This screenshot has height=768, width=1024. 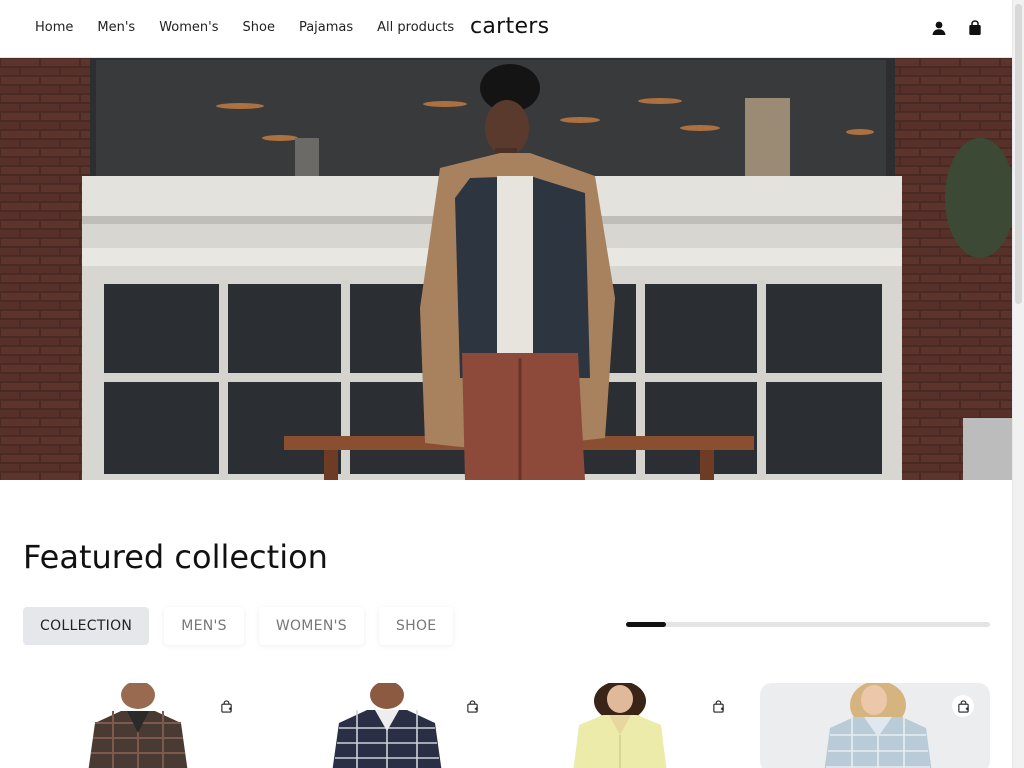 I want to click on tab-collection: COLLECTION, so click(x=86, y=626).